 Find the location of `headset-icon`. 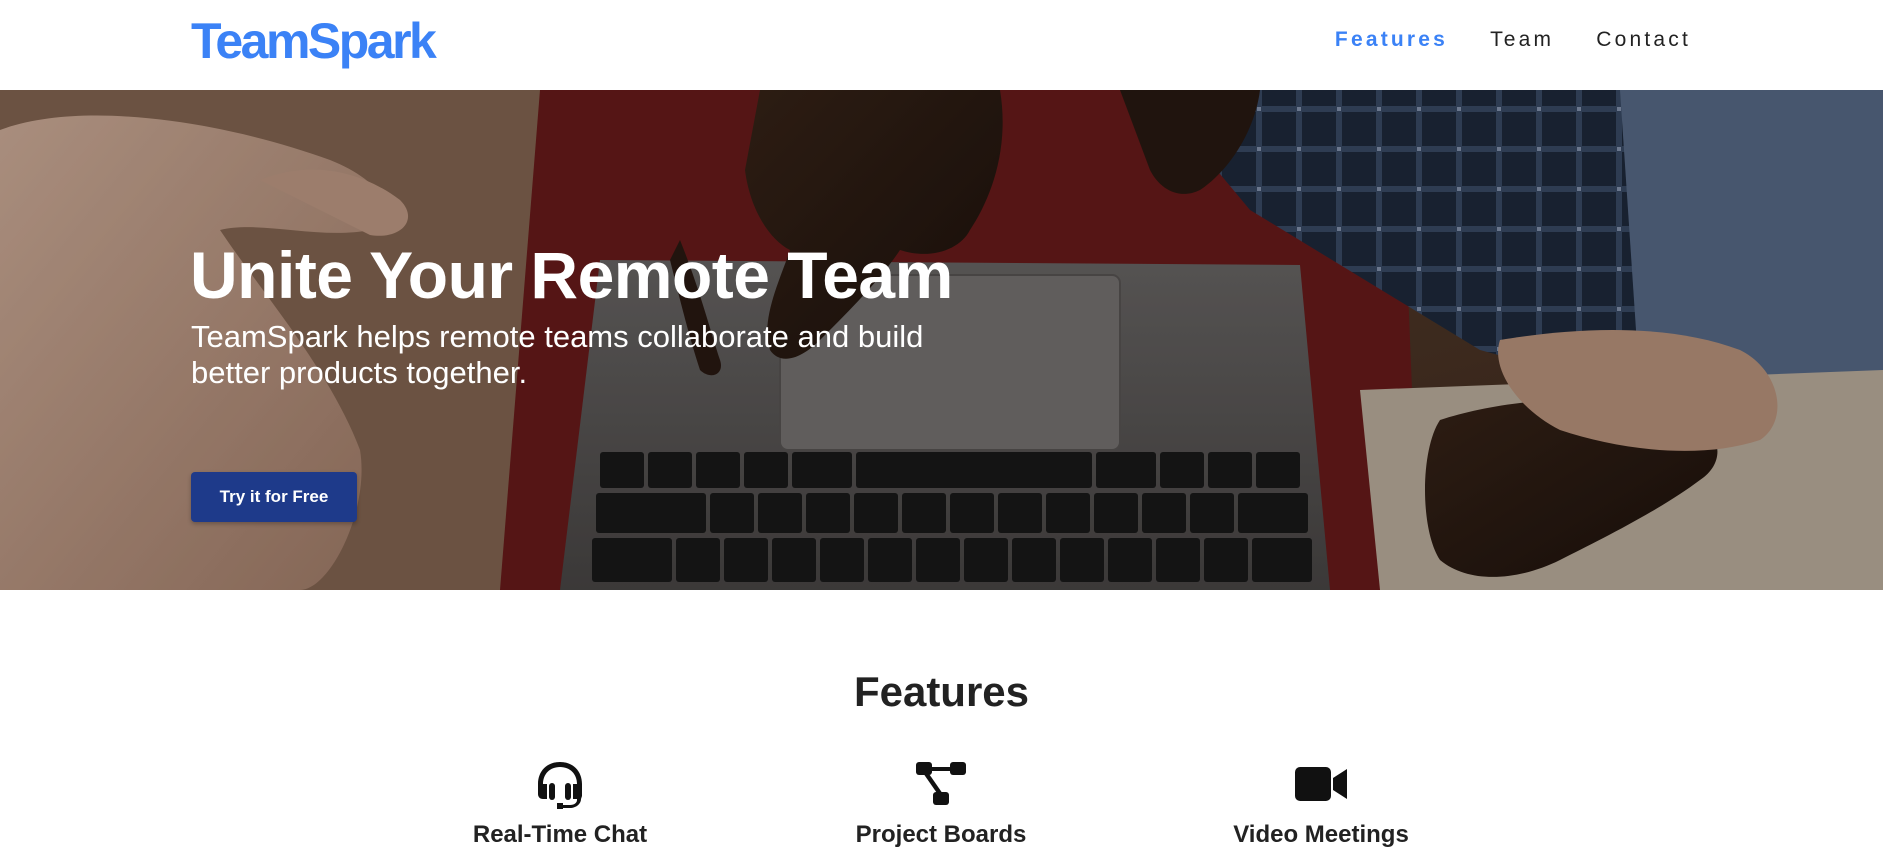

headset-icon is located at coordinates (560, 785).